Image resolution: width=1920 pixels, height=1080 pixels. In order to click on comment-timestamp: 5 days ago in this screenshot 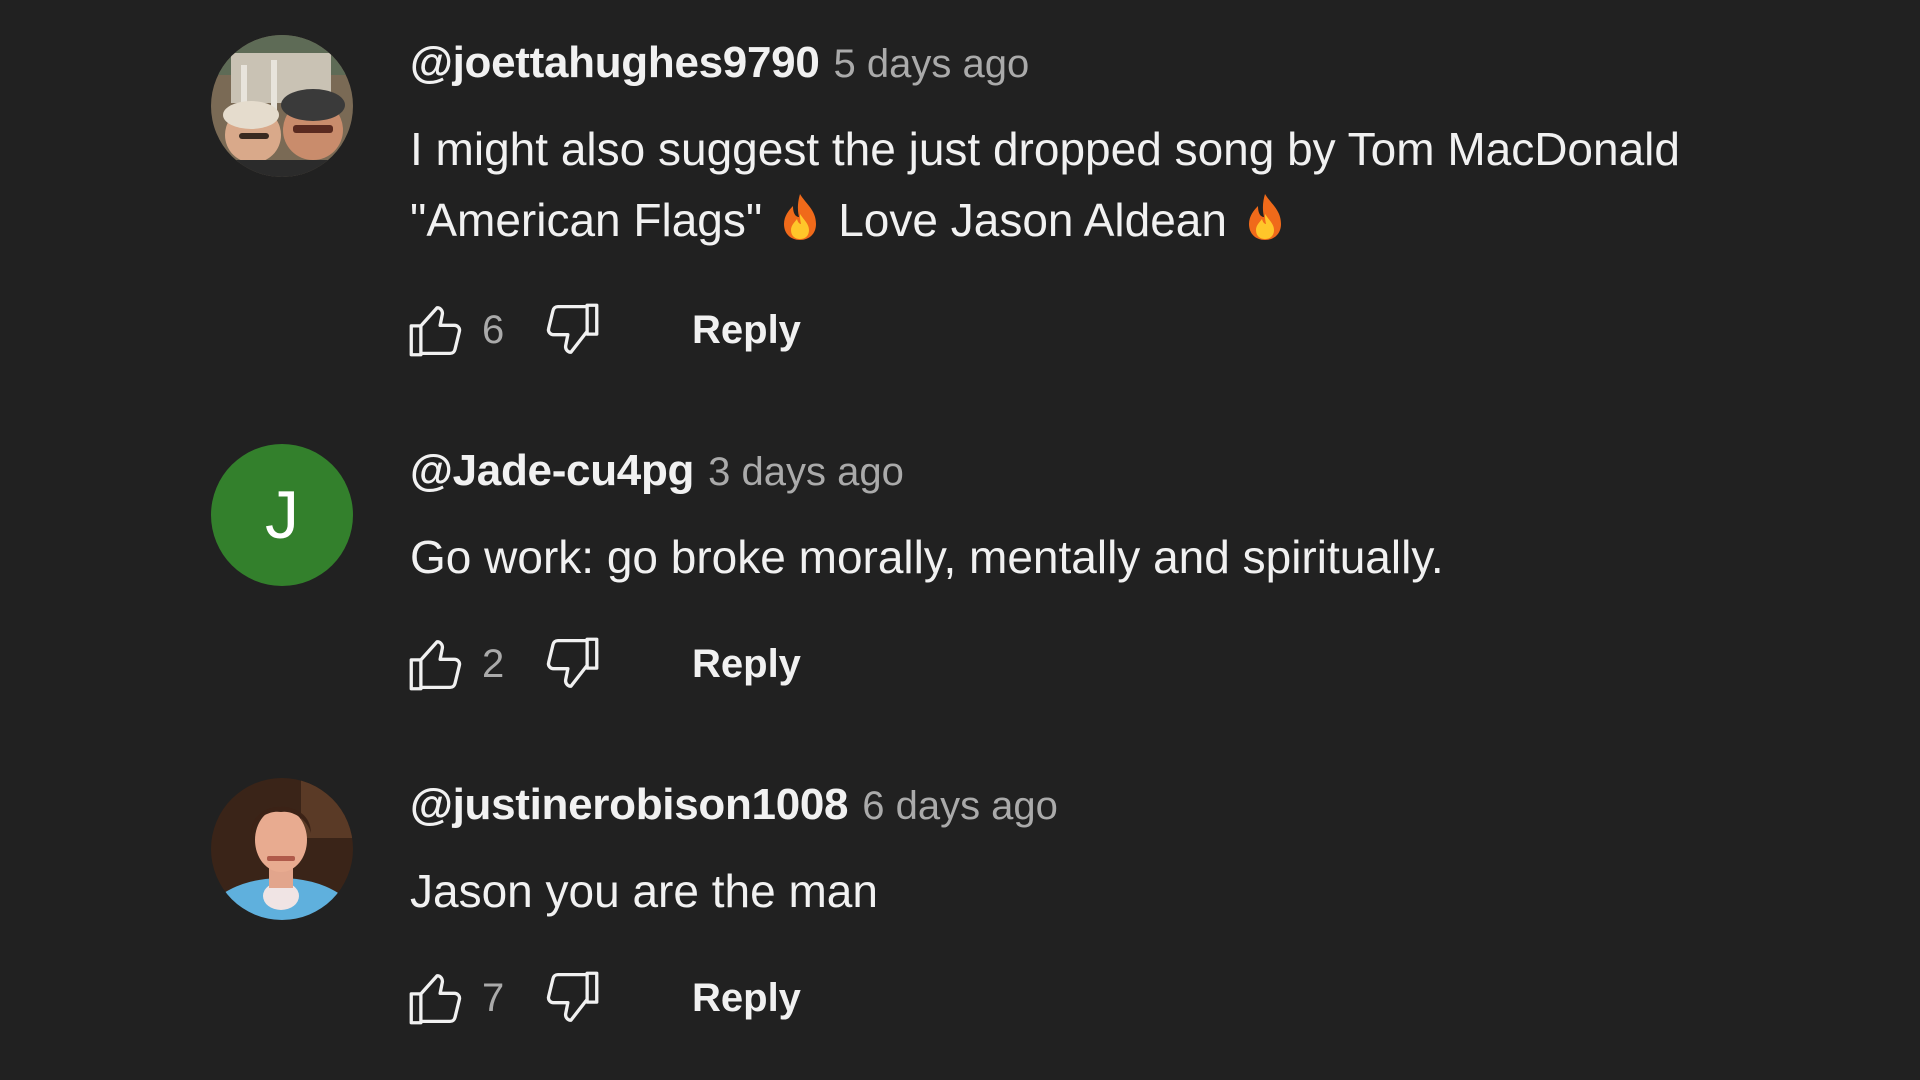, I will do `click(931, 64)`.